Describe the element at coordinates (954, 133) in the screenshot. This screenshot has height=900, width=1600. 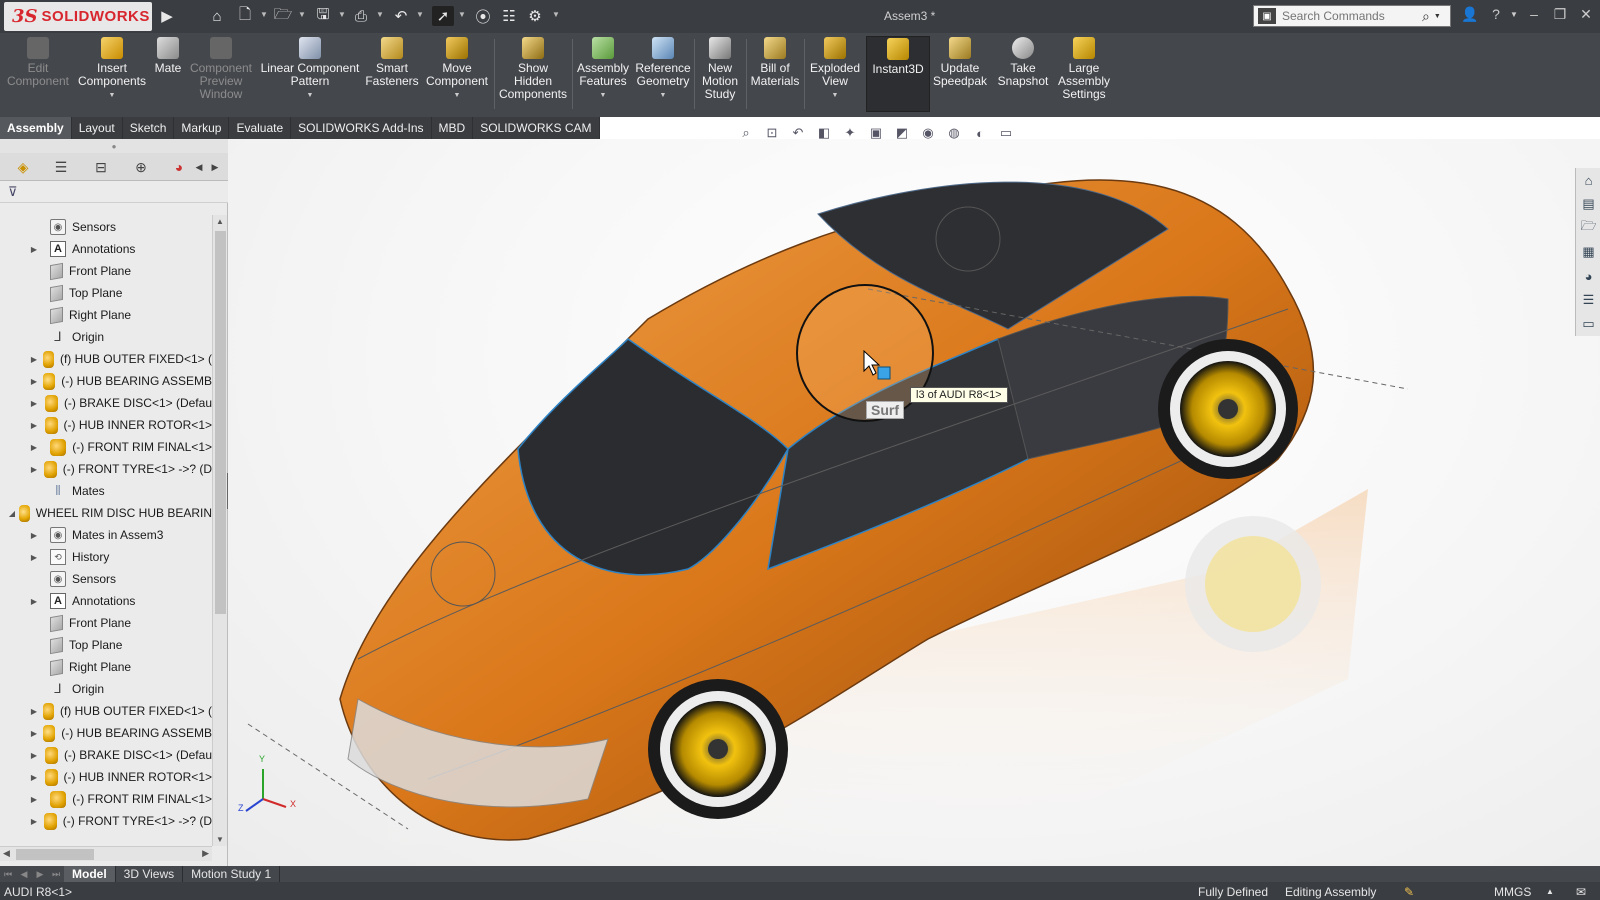
I see `edit-appearance-icon: ◍` at that location.